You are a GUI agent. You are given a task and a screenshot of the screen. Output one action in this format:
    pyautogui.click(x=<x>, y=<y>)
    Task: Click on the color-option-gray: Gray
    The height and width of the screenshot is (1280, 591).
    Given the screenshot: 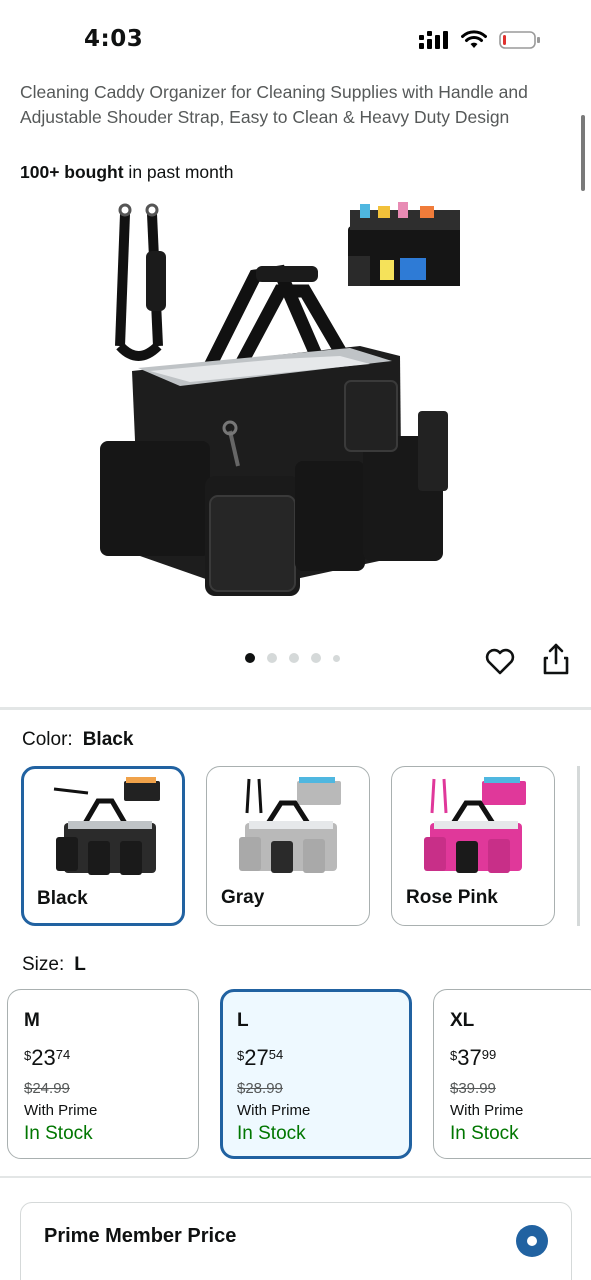 What is the action you would take?
    pyautogui.click(x=288, y=846)
    